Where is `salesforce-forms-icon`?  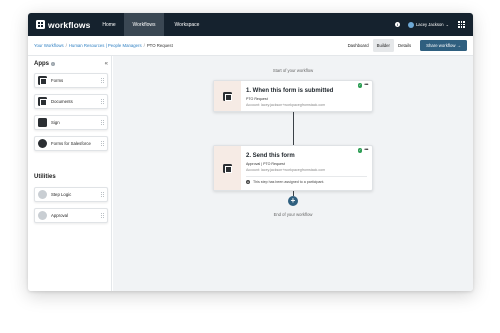 salesforce-forms-icon is located at coordinates (42, 143).